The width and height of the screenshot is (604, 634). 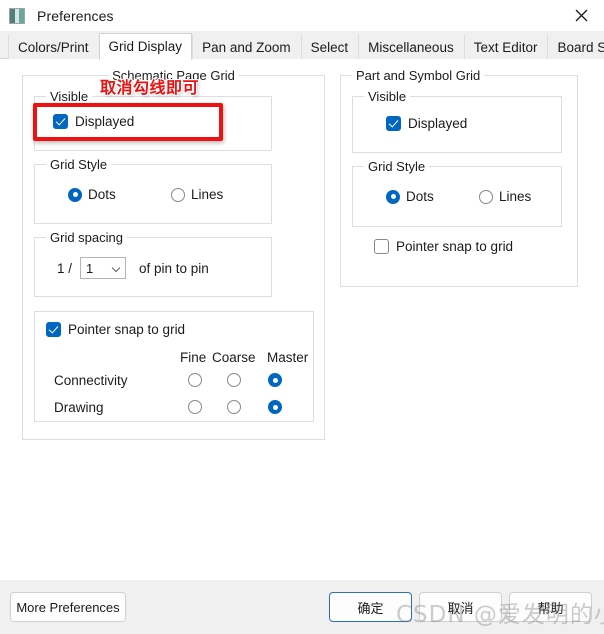 What do you see at coordinates (90, 268) in the screenshot?
I see `grid-spacing-value: 1` at bounding box center [90, 268].